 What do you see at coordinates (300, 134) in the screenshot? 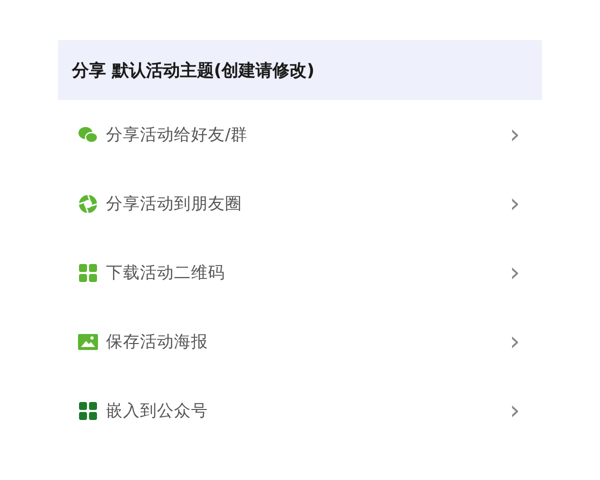
I see `menu-item: 分享活动给好友/群 ›` at bounding box center [300, 134].